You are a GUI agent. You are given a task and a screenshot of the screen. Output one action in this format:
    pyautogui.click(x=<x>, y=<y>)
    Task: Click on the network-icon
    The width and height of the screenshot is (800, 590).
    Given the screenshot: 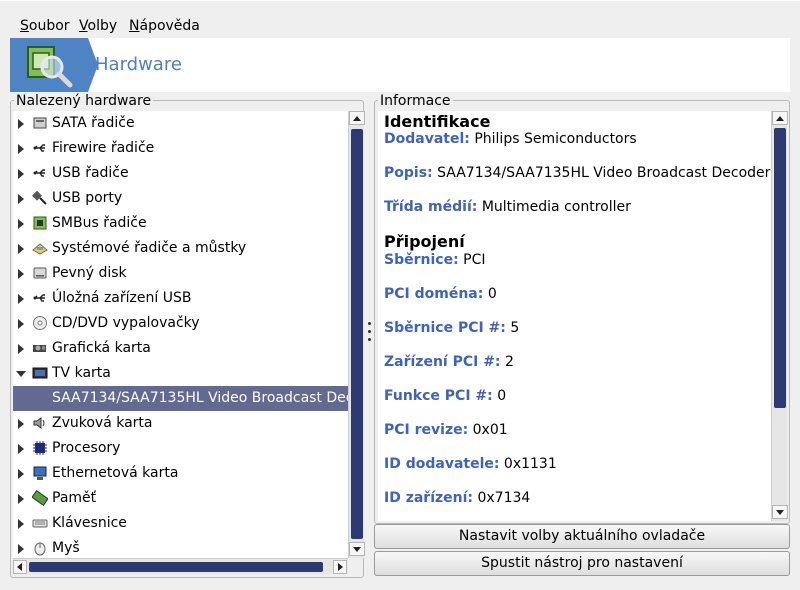 What is the action you would take?
    pyautogui.click(x=40, y=473)
    